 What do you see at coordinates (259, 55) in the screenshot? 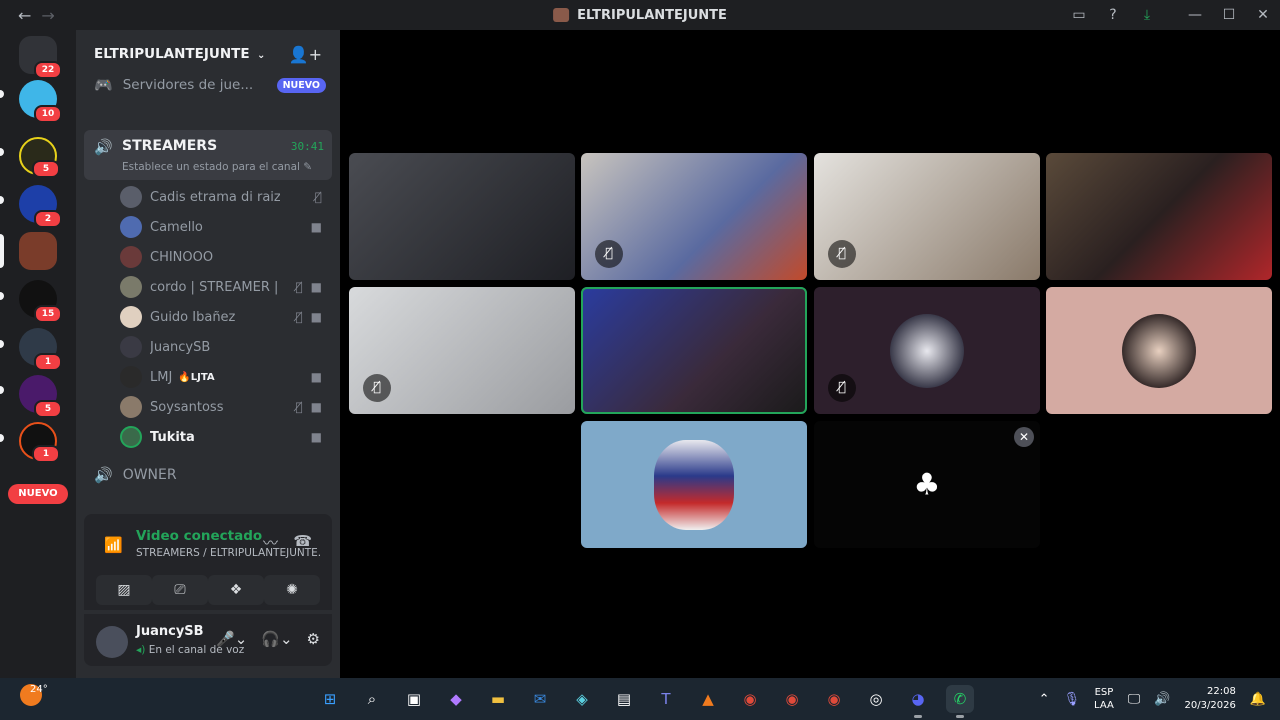
I see `chevron-down-icon: ⌄` at bounding box center [259, 55].